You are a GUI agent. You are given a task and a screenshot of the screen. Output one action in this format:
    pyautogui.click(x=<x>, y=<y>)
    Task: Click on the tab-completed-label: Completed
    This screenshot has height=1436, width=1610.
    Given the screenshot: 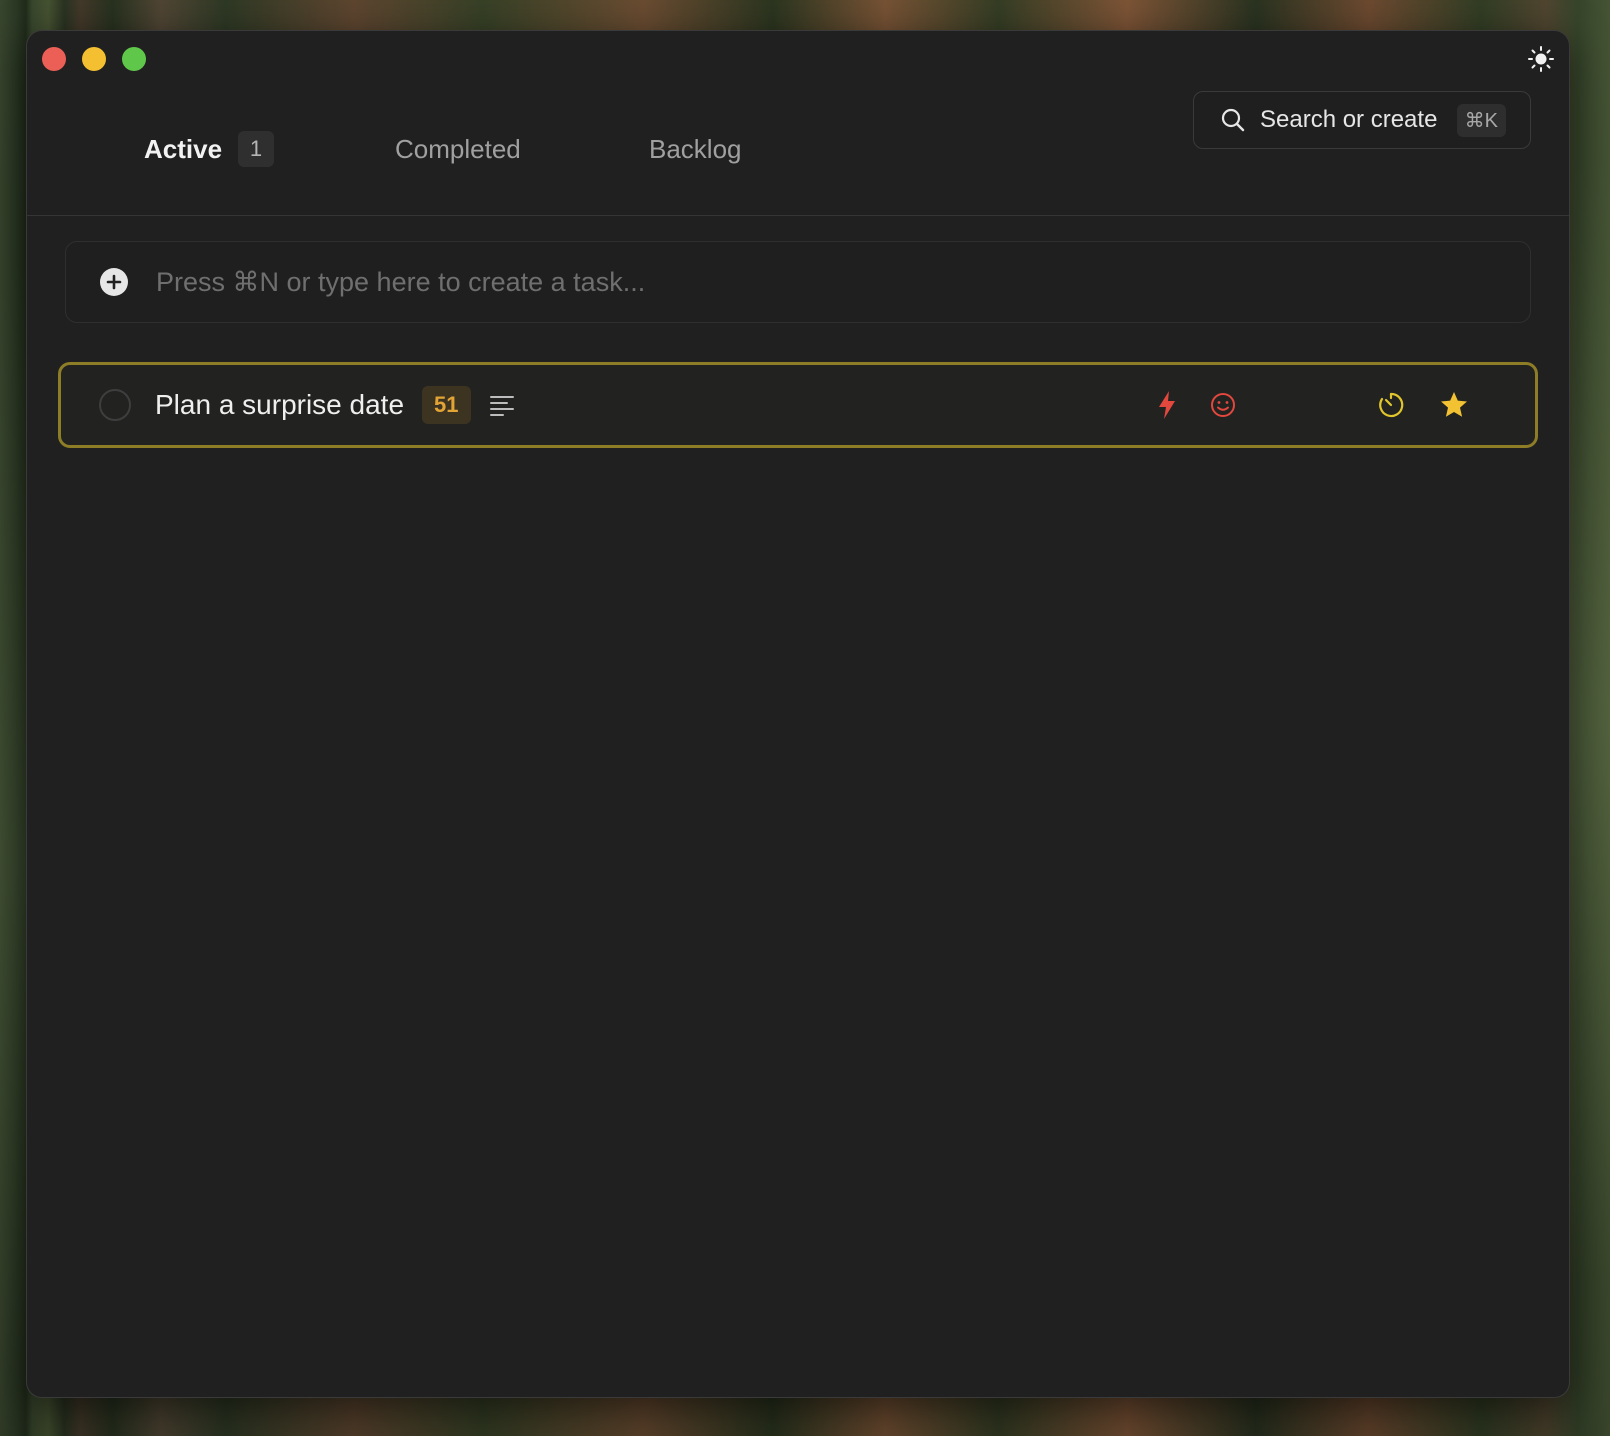 What is the action you would take?
    pyautogui.click(x=458, y=148)
    